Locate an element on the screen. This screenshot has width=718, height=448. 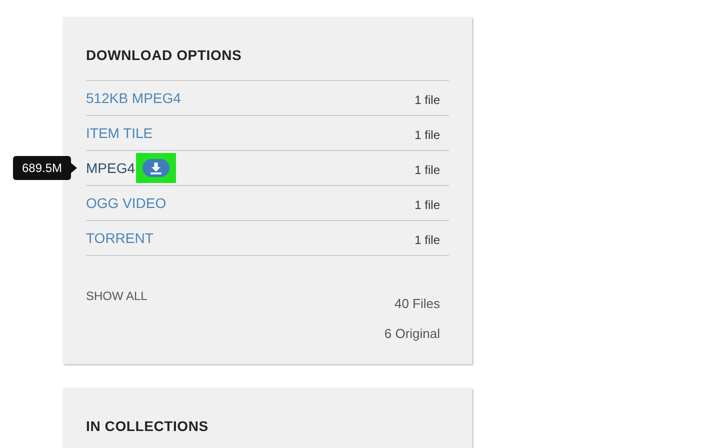
format-link: MPEG4 is located at coordinates (111, 168).